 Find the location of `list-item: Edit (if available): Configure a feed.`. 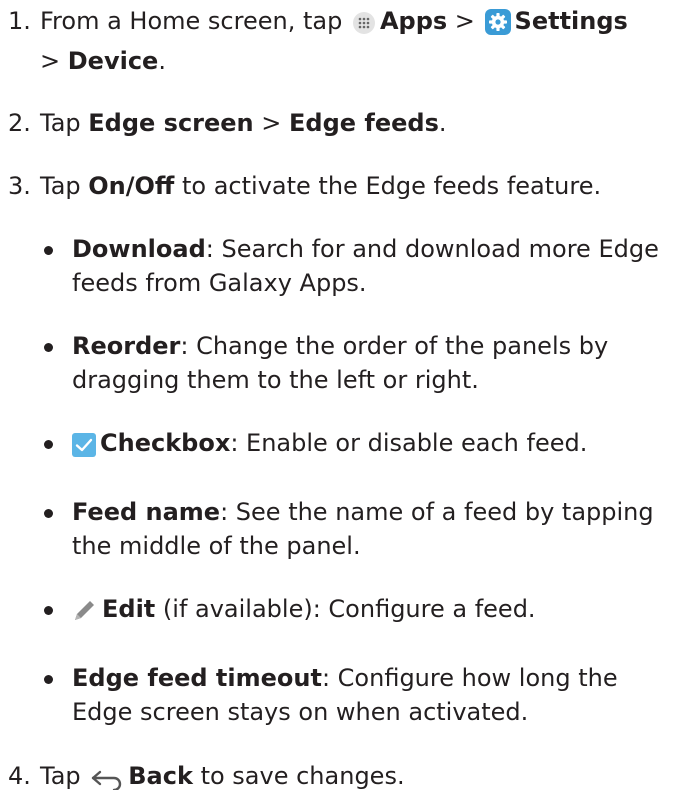

list-item: Edit (if available): Configure a feed. is located at coordinates (335, 612).